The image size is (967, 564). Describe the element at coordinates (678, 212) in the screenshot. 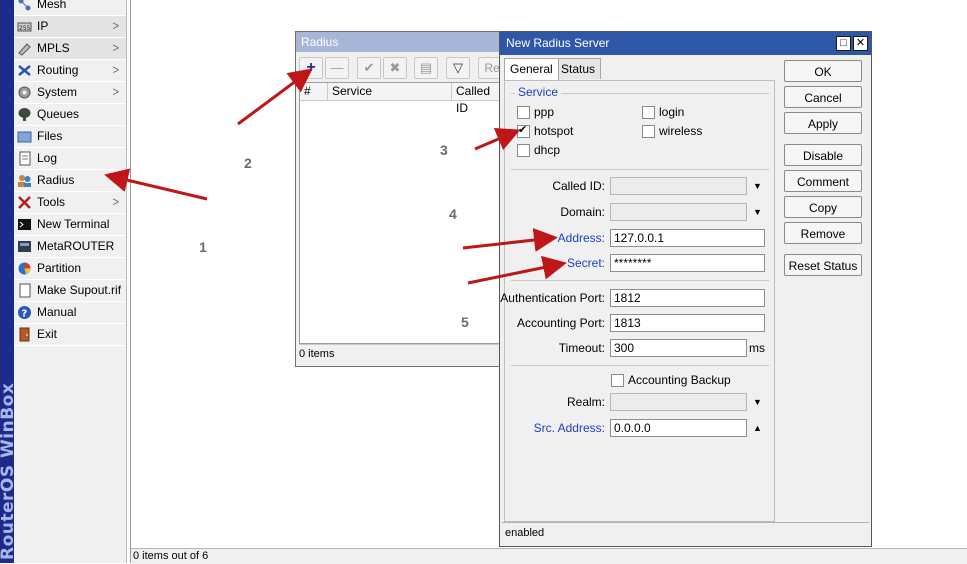

I see `domain-input` at that location.